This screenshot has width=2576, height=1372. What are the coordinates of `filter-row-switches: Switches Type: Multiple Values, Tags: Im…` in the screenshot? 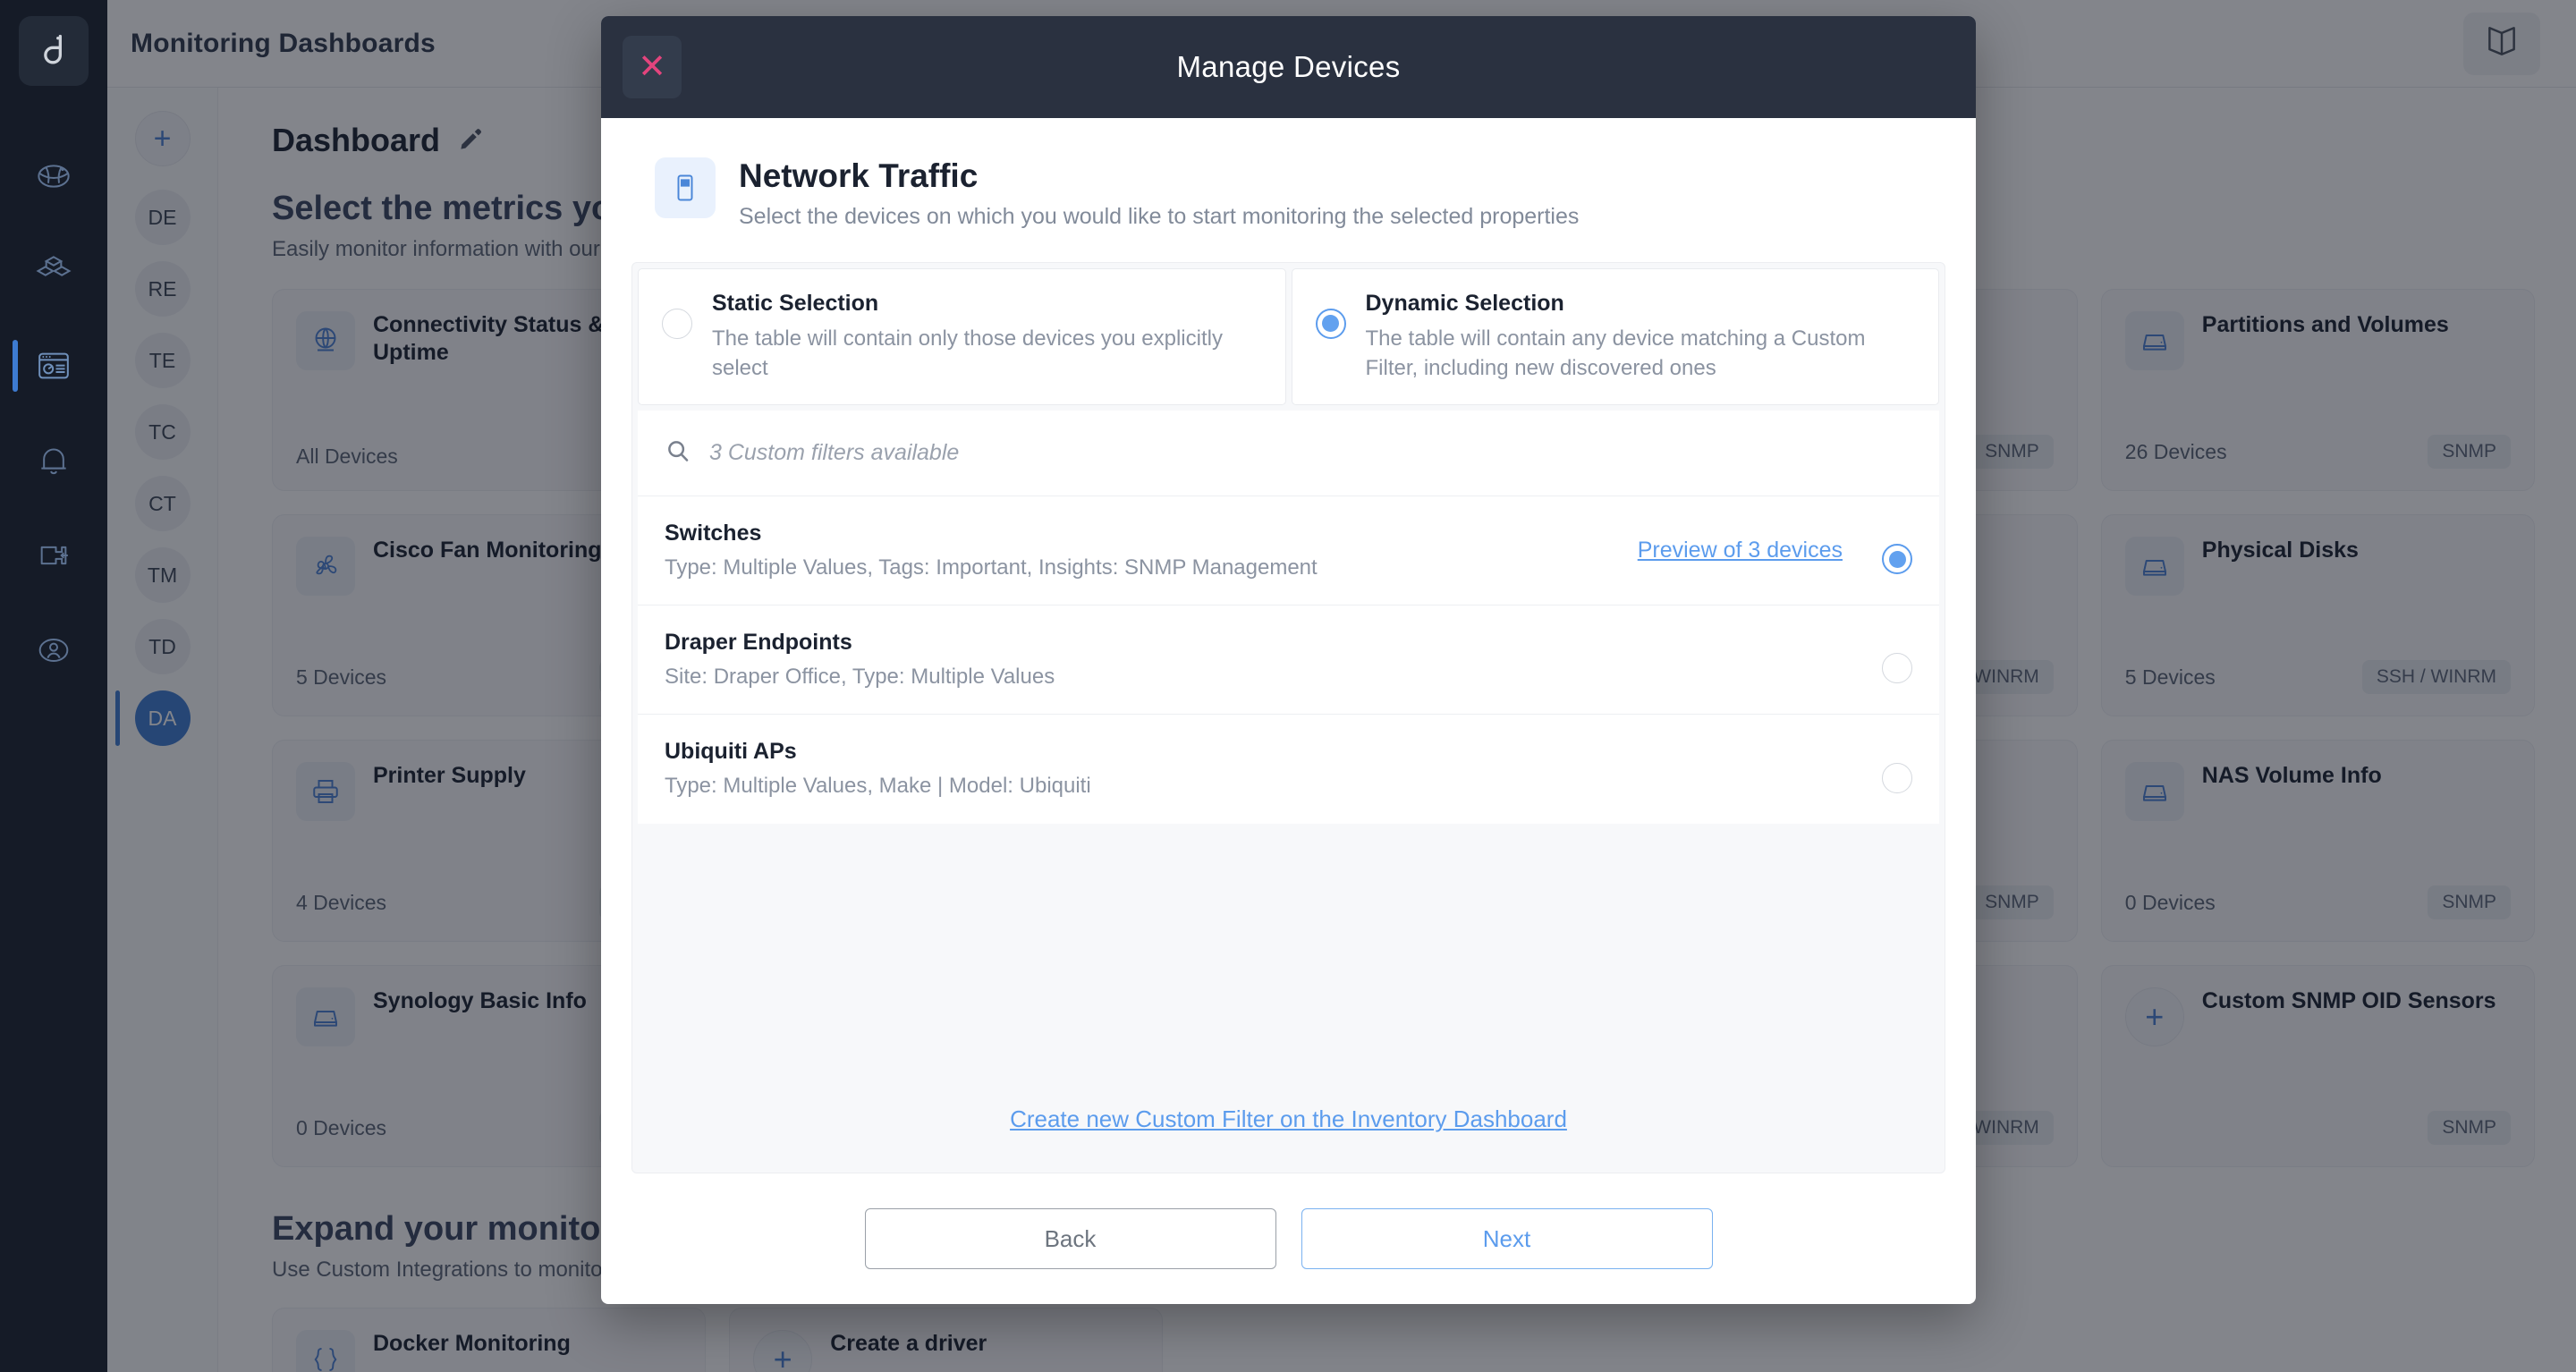 It's located at (1288, 551).